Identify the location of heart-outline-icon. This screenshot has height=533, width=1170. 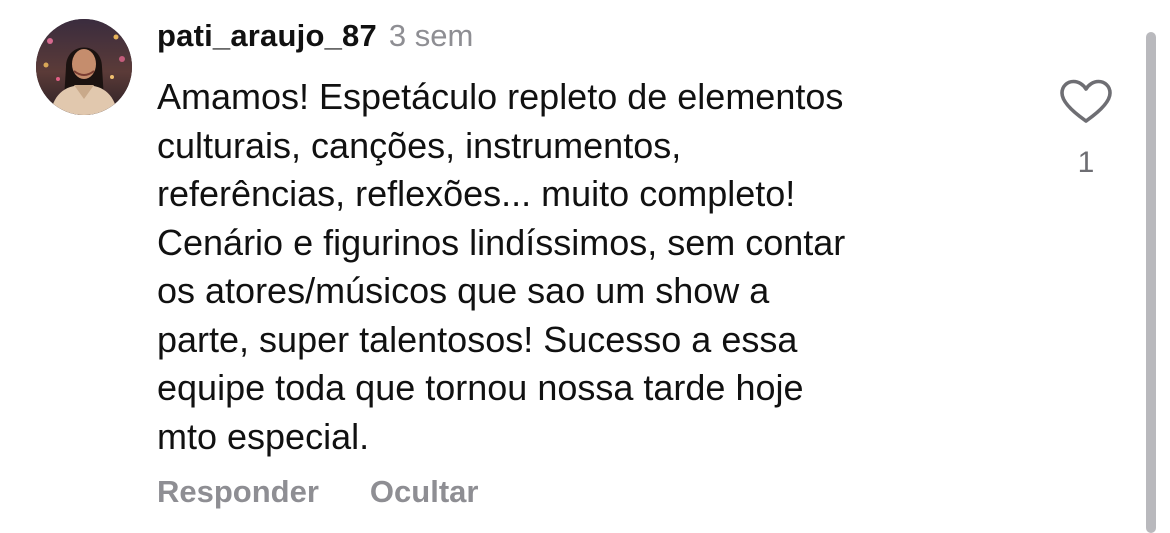
(1086, 101).